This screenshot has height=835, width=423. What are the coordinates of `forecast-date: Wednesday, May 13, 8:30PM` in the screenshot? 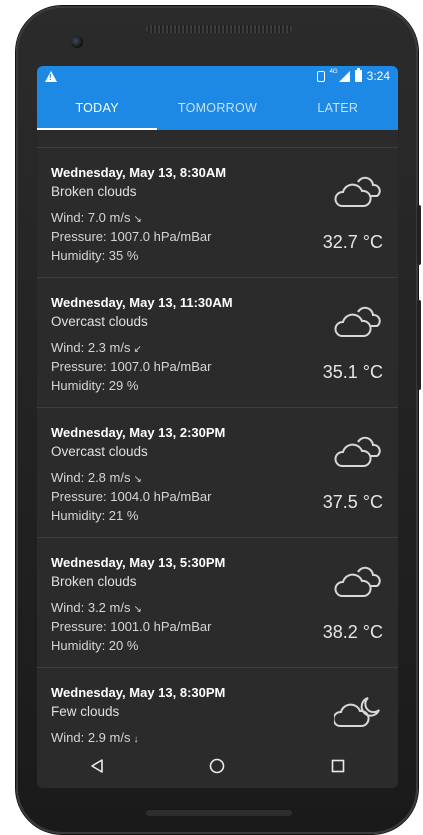 It's located at (138, 692).